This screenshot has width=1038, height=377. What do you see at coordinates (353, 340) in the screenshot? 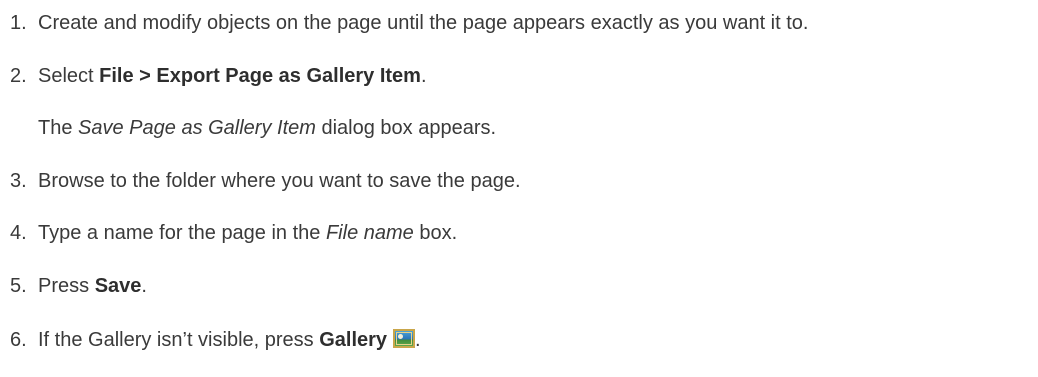
I see `button-name: Gallery` at bounding box center [353, 340].